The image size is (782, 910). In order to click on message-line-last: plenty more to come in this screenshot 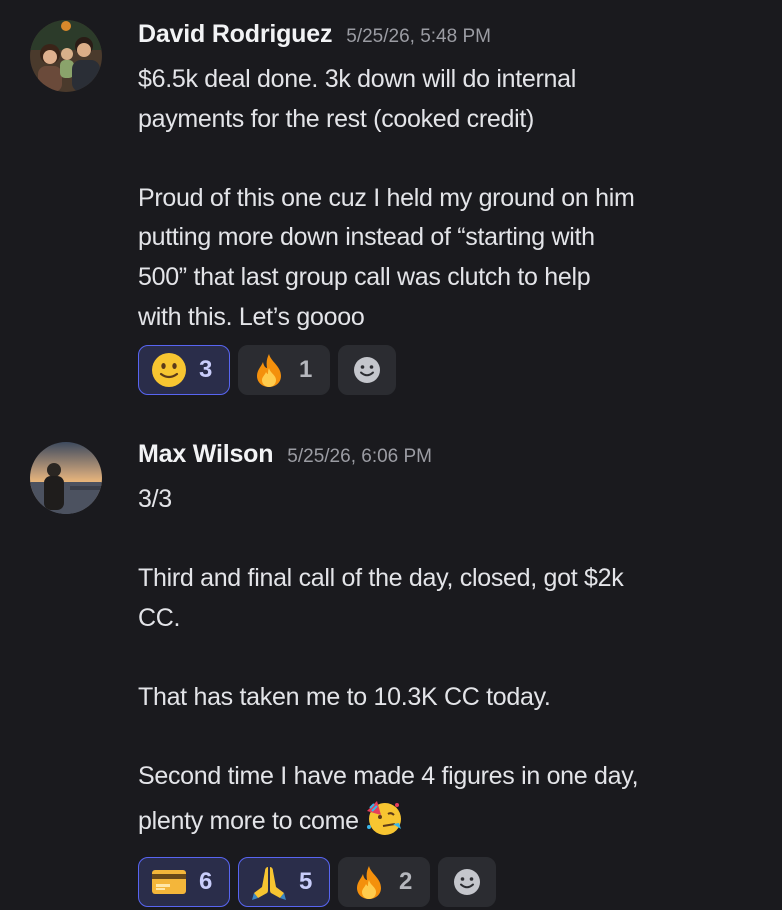, I will do `click(445, 823)`.